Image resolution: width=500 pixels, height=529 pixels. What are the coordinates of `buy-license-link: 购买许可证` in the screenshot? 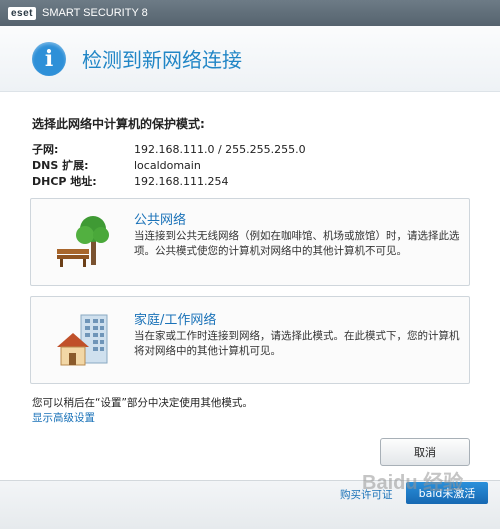 It's located at (366, 494).